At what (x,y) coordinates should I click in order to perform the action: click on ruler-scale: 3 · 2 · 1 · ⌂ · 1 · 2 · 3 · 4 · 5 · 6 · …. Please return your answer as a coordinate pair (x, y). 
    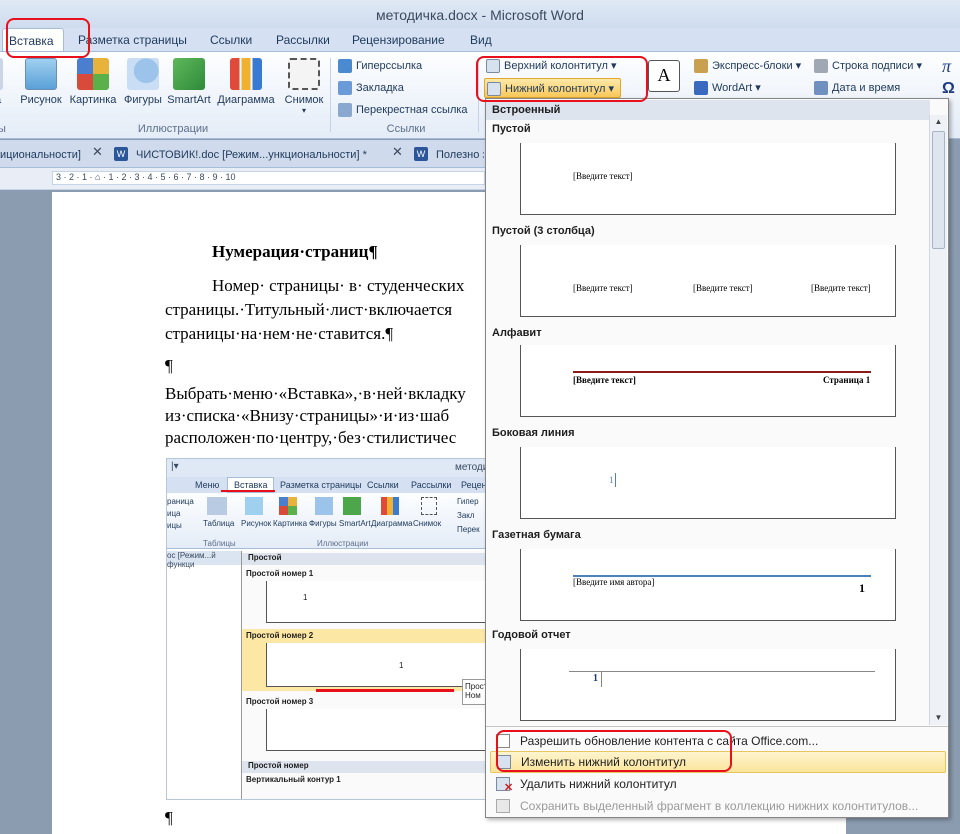
    Looking at the image, I should click on (146, 177).